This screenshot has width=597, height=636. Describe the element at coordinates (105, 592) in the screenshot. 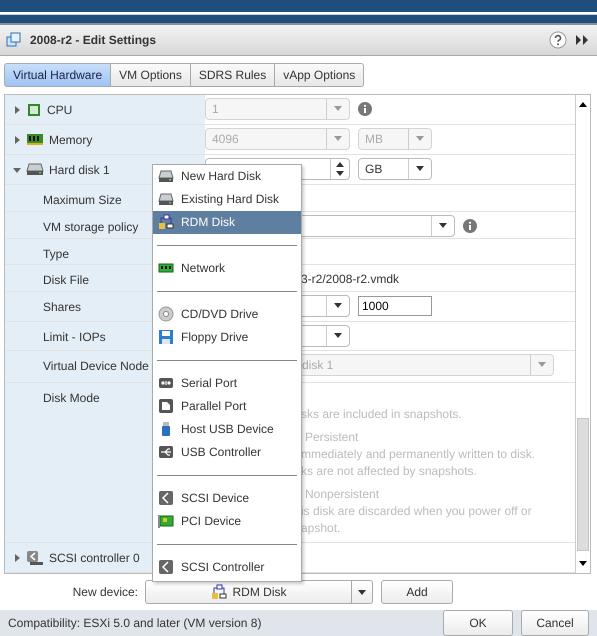

I see `new-device-label: New device:` at that location.